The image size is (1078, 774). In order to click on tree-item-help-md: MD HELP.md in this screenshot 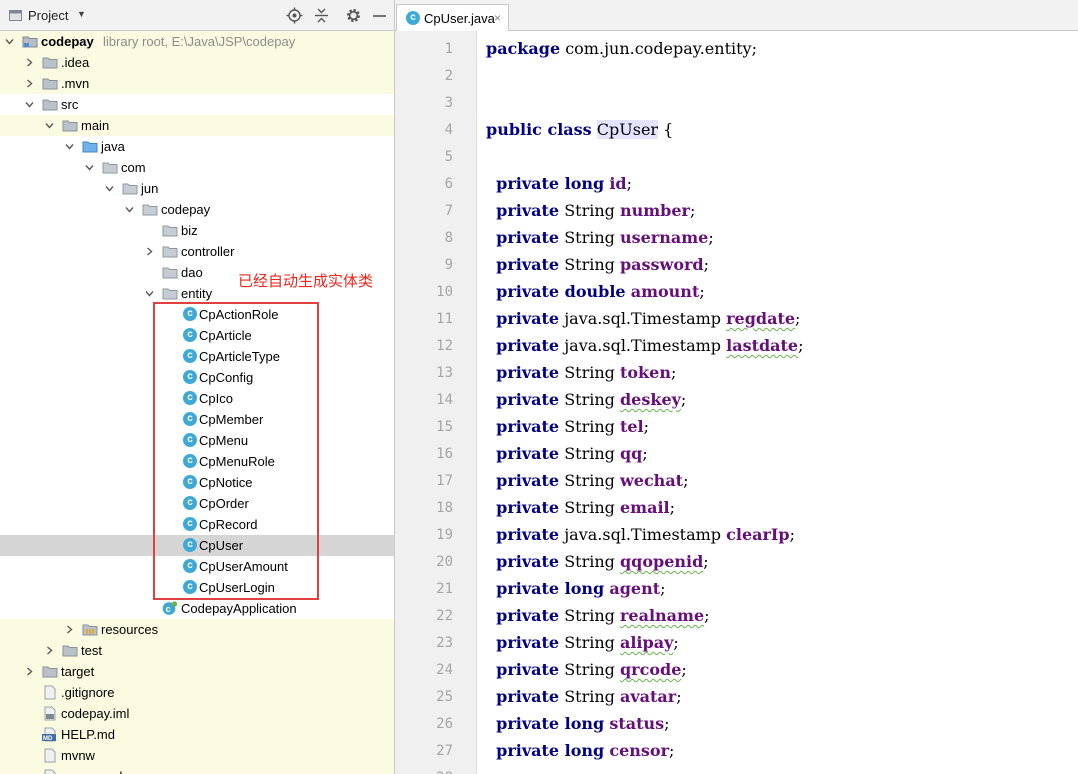, I will do `click(197, 734)`.